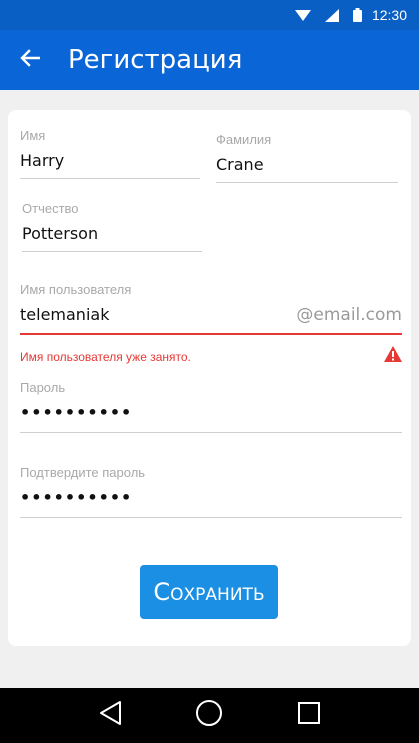 The image size is (419, 743). What do you see at coordinates (211, 497) in the screenshot?
I see `confirm-password-input: ••••••••••` at bounding box center [211, 497].